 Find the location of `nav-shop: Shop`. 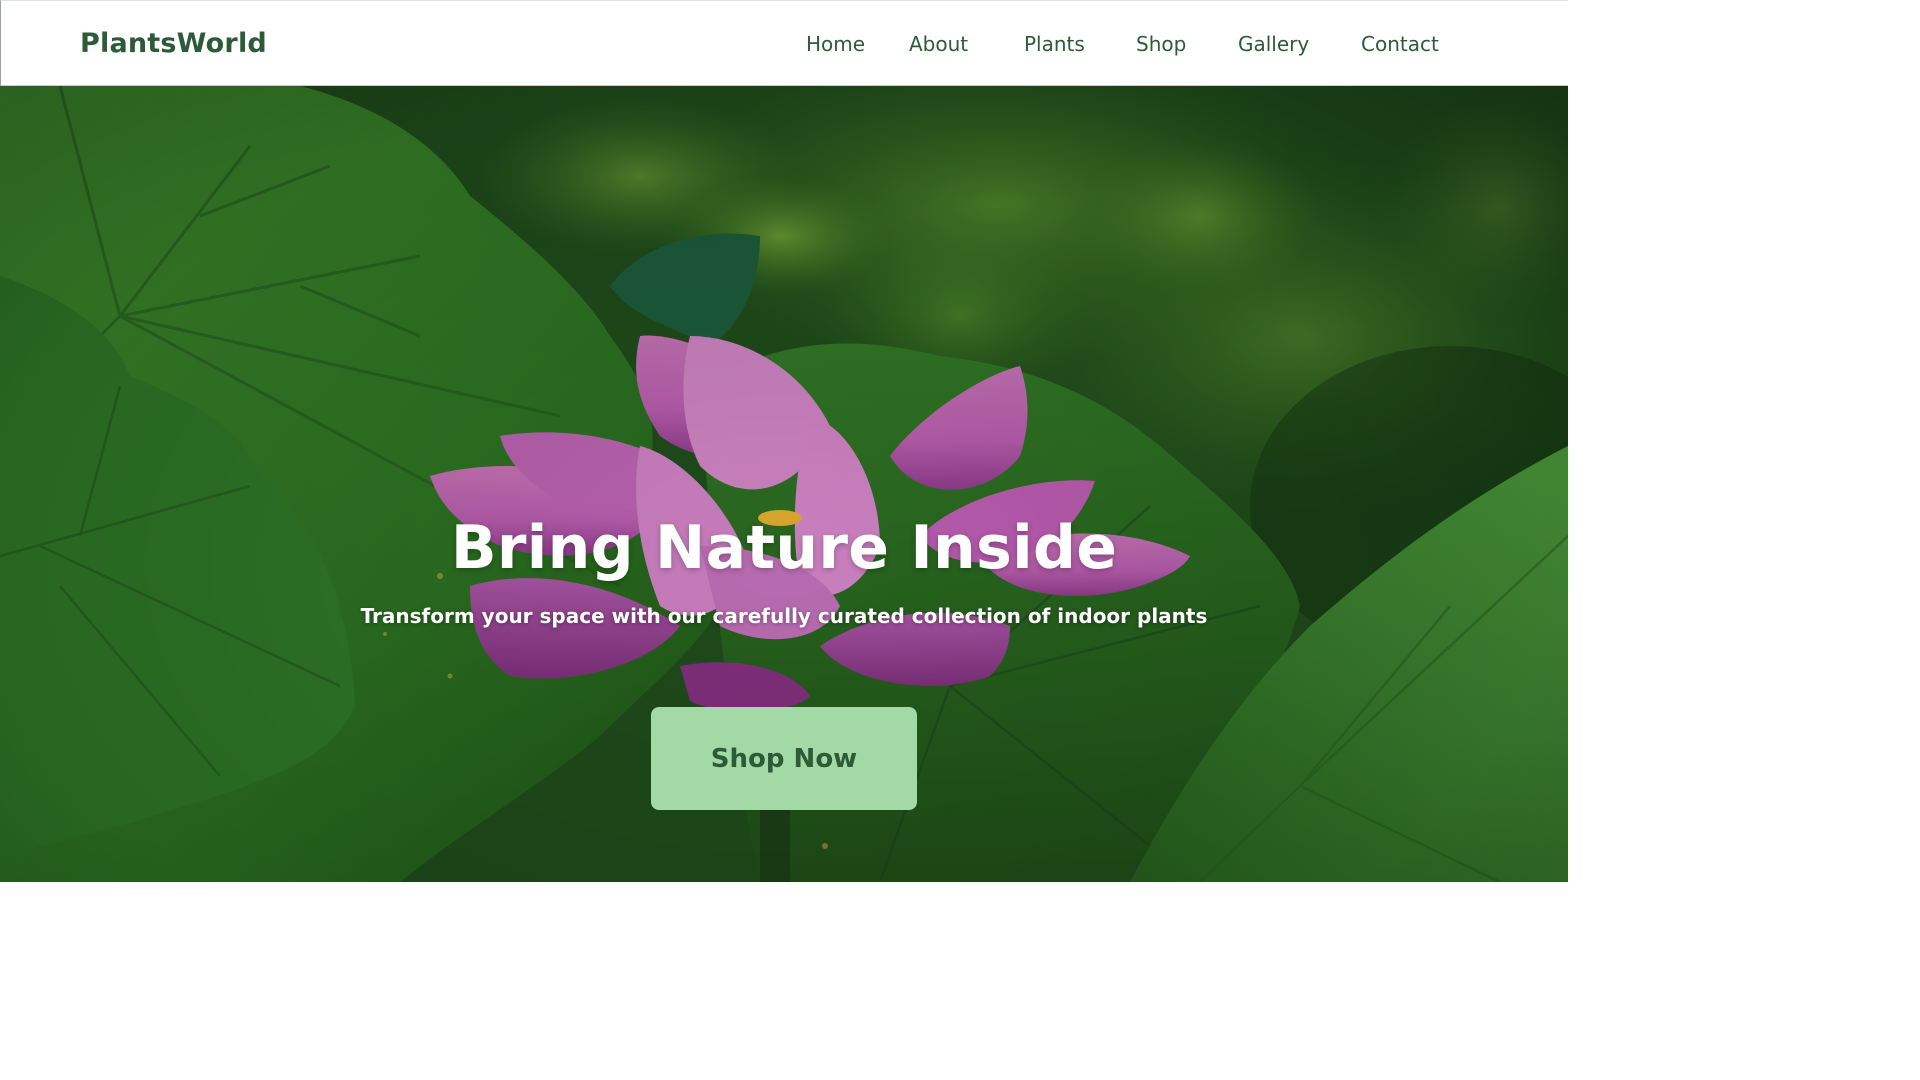

nav-shop: Shop is located at coordinates (1161, 44).